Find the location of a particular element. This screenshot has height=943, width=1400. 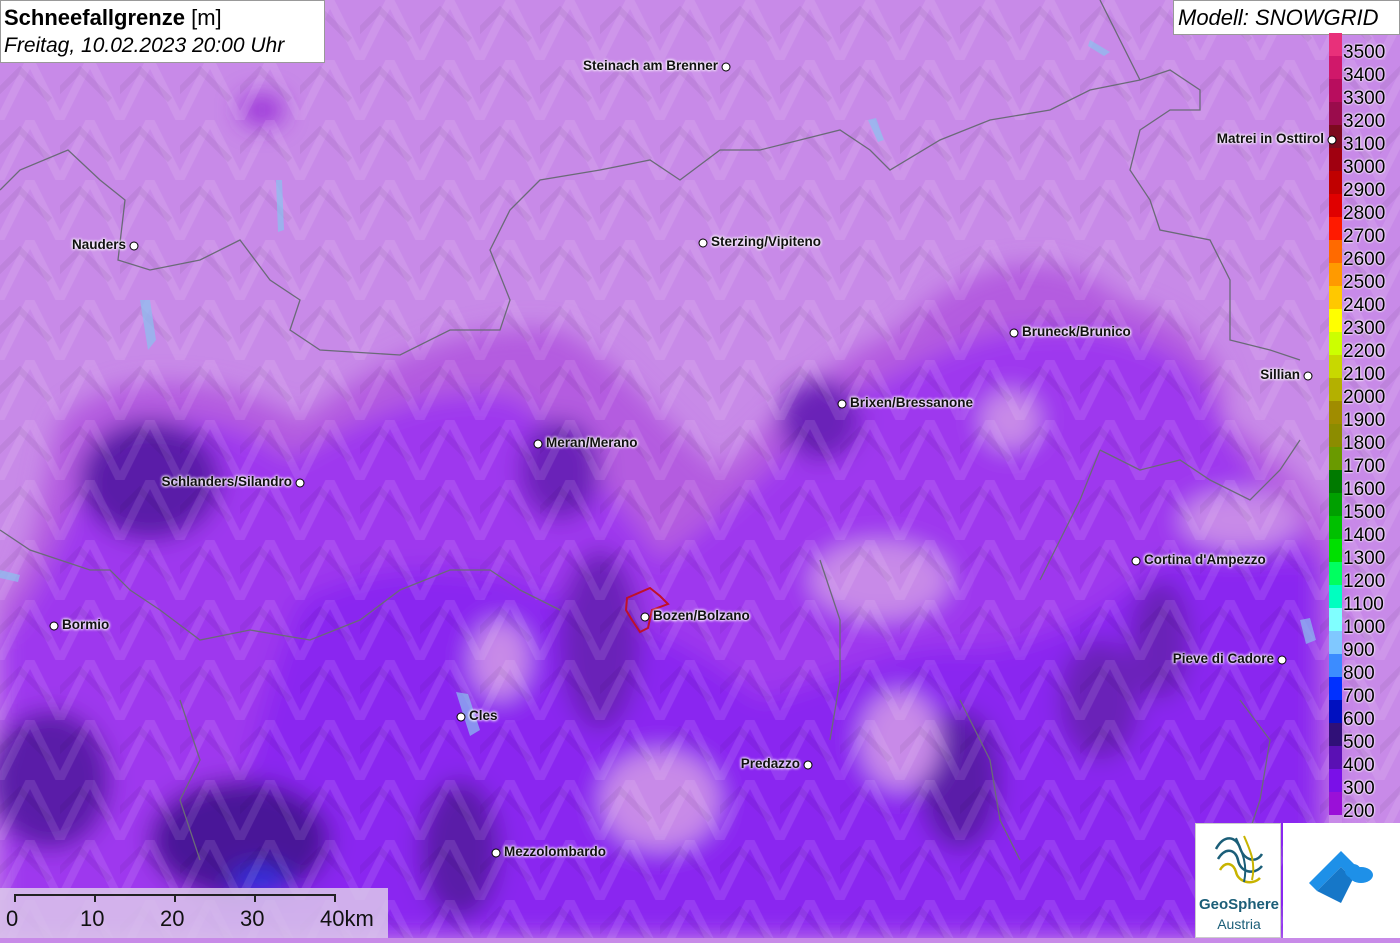

legend-label: 1900 is located at coordinates (1364, 420).